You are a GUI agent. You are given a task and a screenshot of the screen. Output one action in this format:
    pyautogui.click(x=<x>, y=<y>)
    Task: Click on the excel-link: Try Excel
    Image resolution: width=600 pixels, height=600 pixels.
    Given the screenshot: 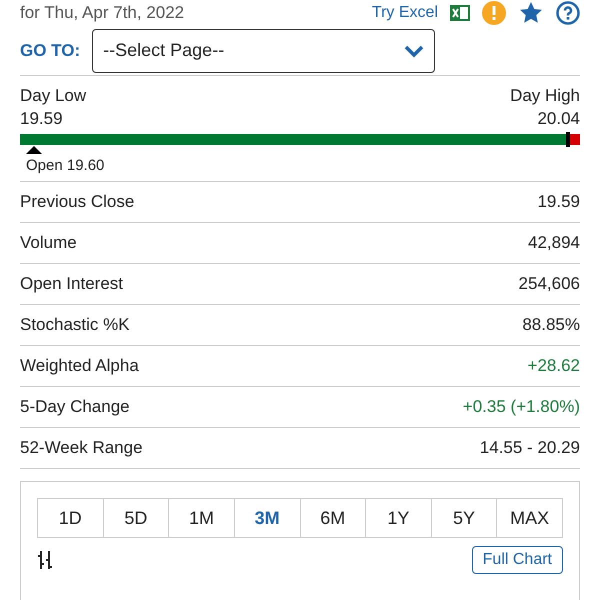 What is the action you would take?
    pyautogui.click(x=405, y=13)
    